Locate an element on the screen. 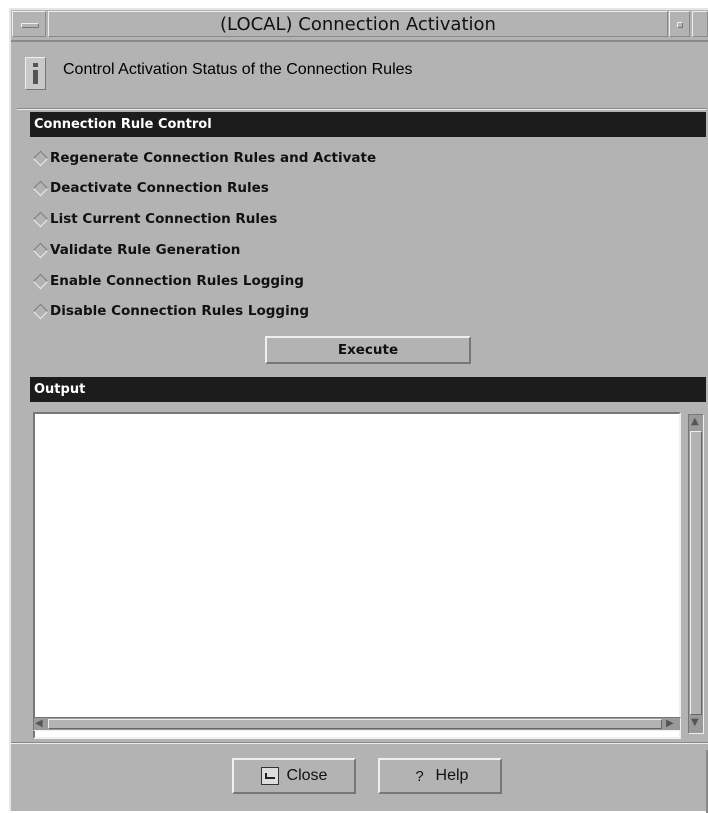 The height and width of the screenshot is (813, 708). help-button: ? Help is located at coordinates (440, 776).